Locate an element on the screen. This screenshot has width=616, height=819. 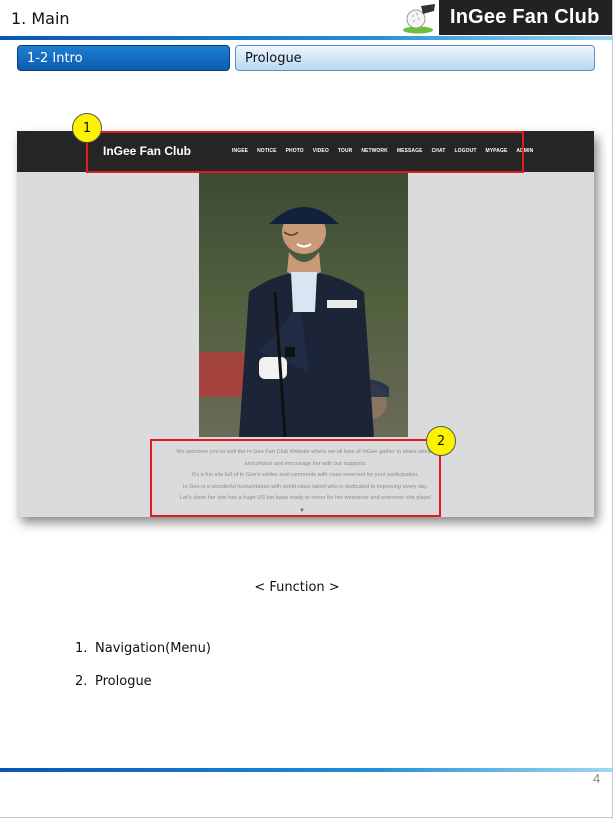
footer-divider is located at coordinates (306, 770).